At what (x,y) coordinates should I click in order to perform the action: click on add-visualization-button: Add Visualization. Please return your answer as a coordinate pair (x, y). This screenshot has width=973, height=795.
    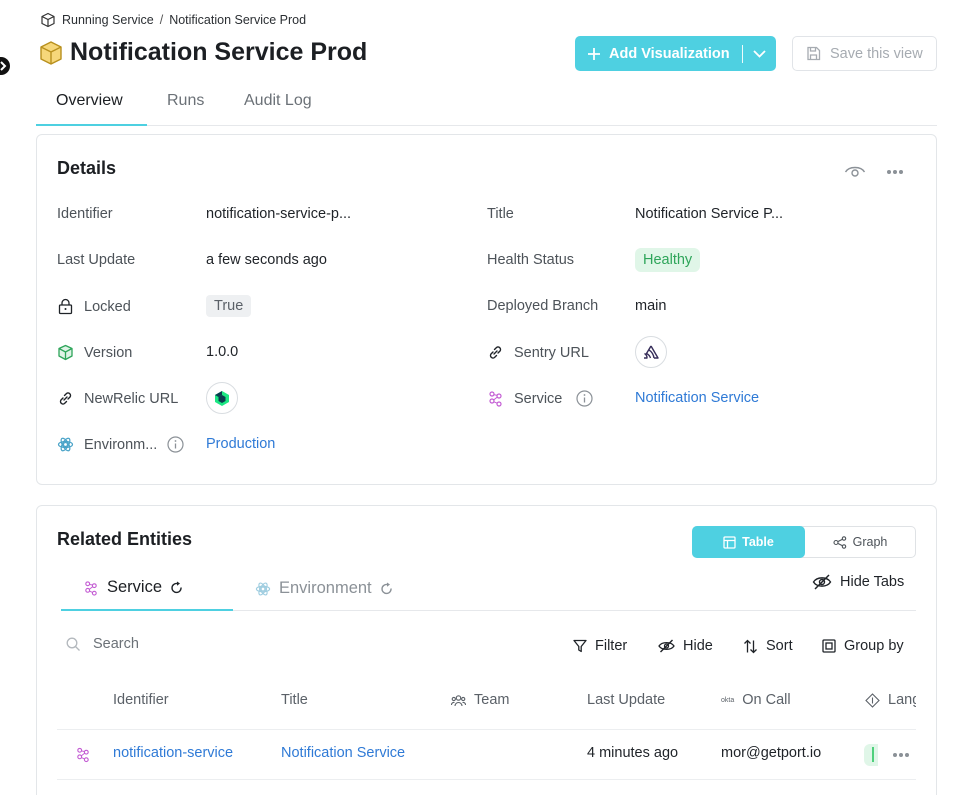
    Looking at the image, I should click on (675, 53).